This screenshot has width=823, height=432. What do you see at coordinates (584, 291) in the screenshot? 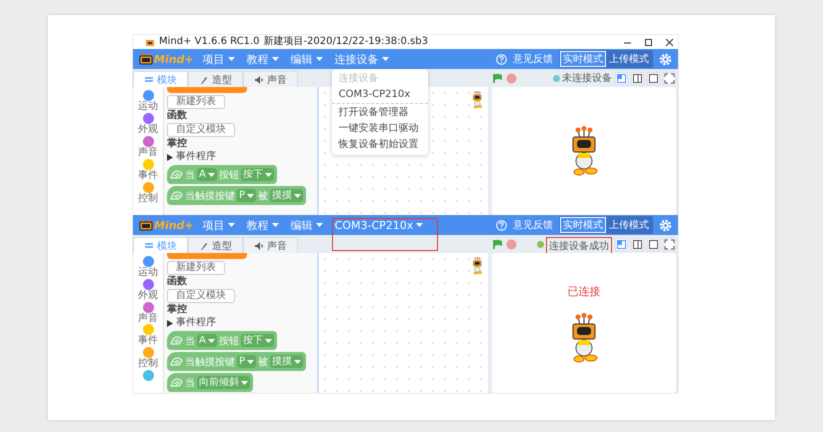
I see `annotation-text: 已连接` at bounding box center [584, 291].